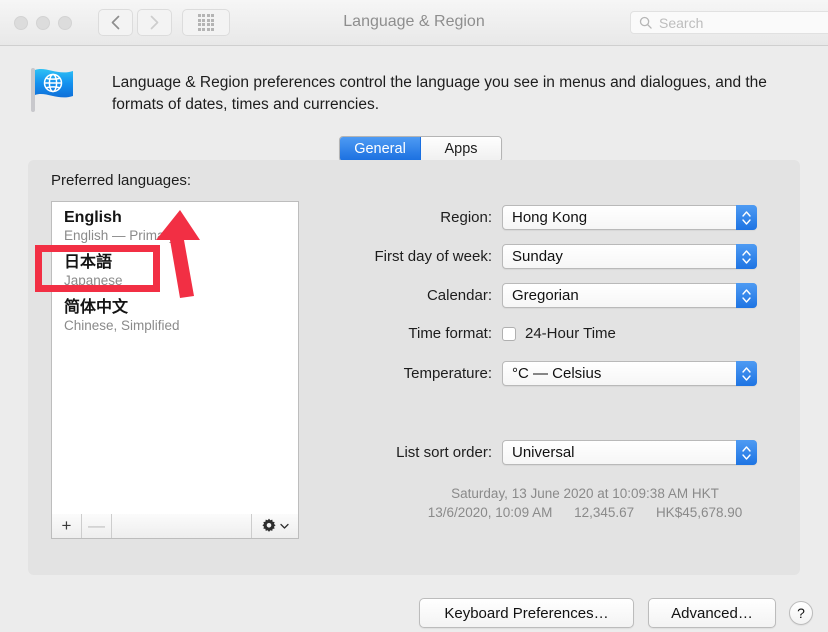 The height and width of the screenshot is (632, 828). I want to click on language-native-name: English, so click(93, 217).